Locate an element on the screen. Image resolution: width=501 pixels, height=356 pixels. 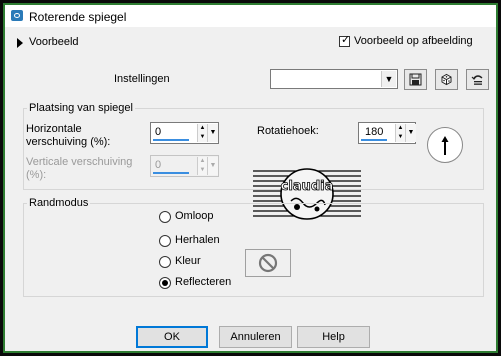
vertical-offset-label-line2: (%): is located at coordinates (36, 175).